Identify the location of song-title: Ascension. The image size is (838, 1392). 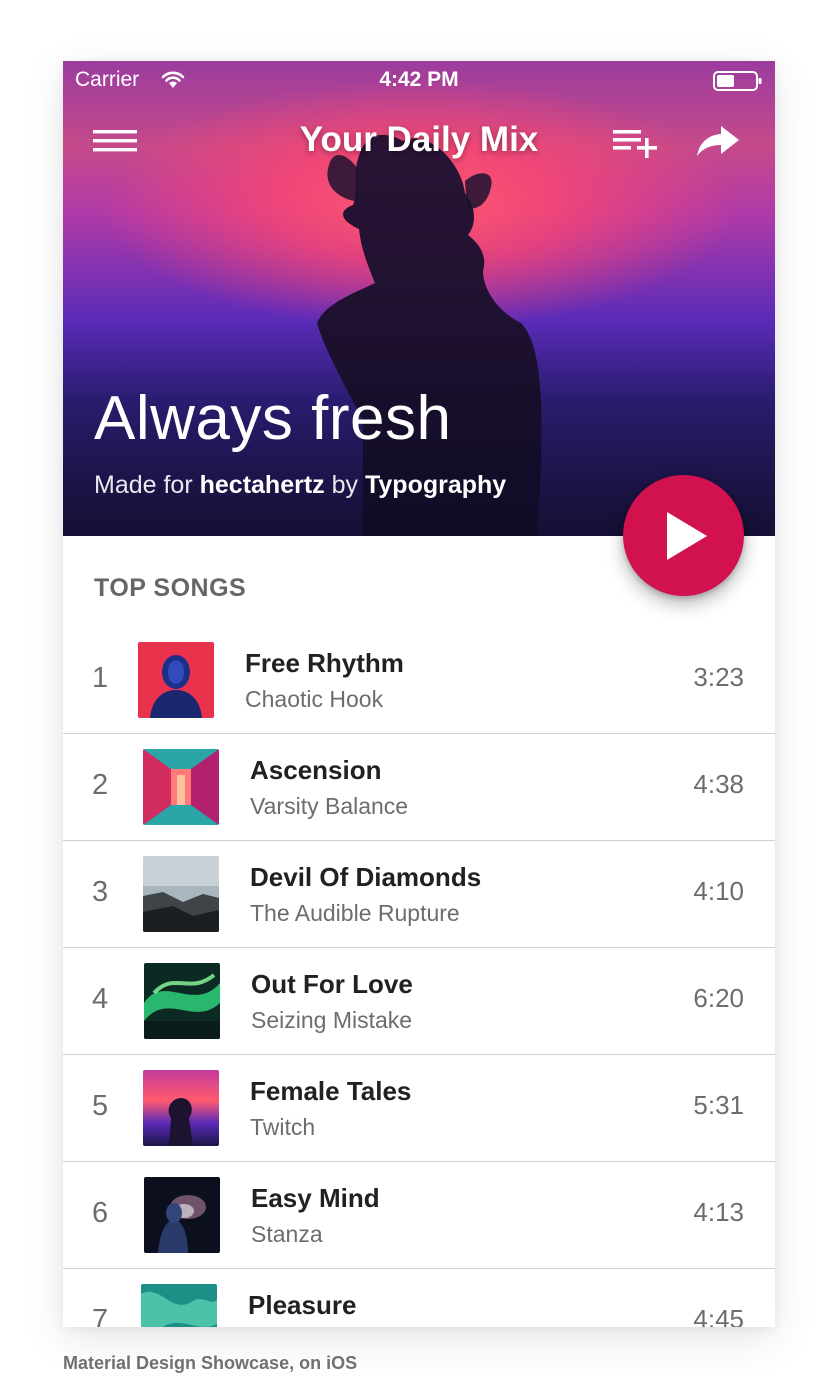
(316, 770).